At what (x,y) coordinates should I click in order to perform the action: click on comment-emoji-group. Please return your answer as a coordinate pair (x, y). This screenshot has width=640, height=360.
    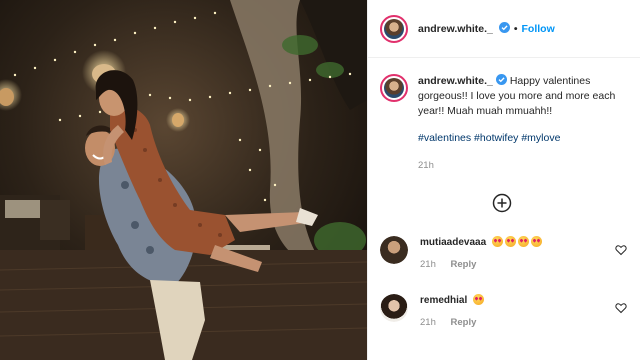
    Looking at the image, I should click on (517, 242).